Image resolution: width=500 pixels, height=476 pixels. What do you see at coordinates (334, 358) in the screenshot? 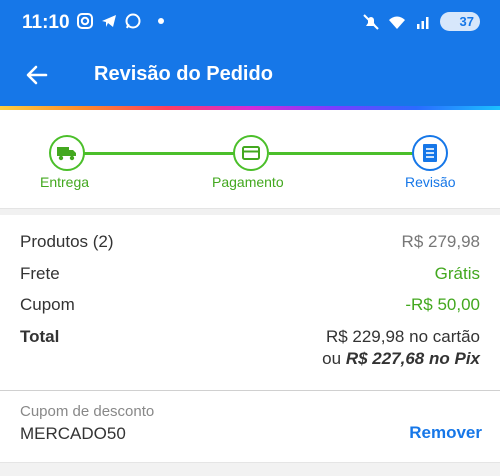
I see `total-pix-prefix: ou` at bounding box center [334, 358].